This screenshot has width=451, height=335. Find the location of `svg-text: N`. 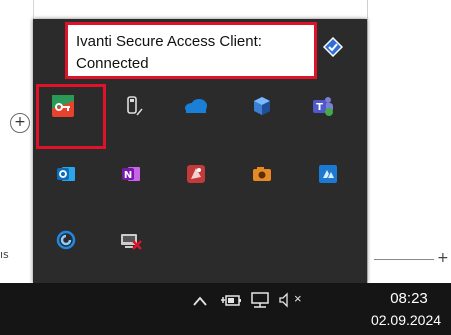

svg-text: N is located at coordinates (128, 175).